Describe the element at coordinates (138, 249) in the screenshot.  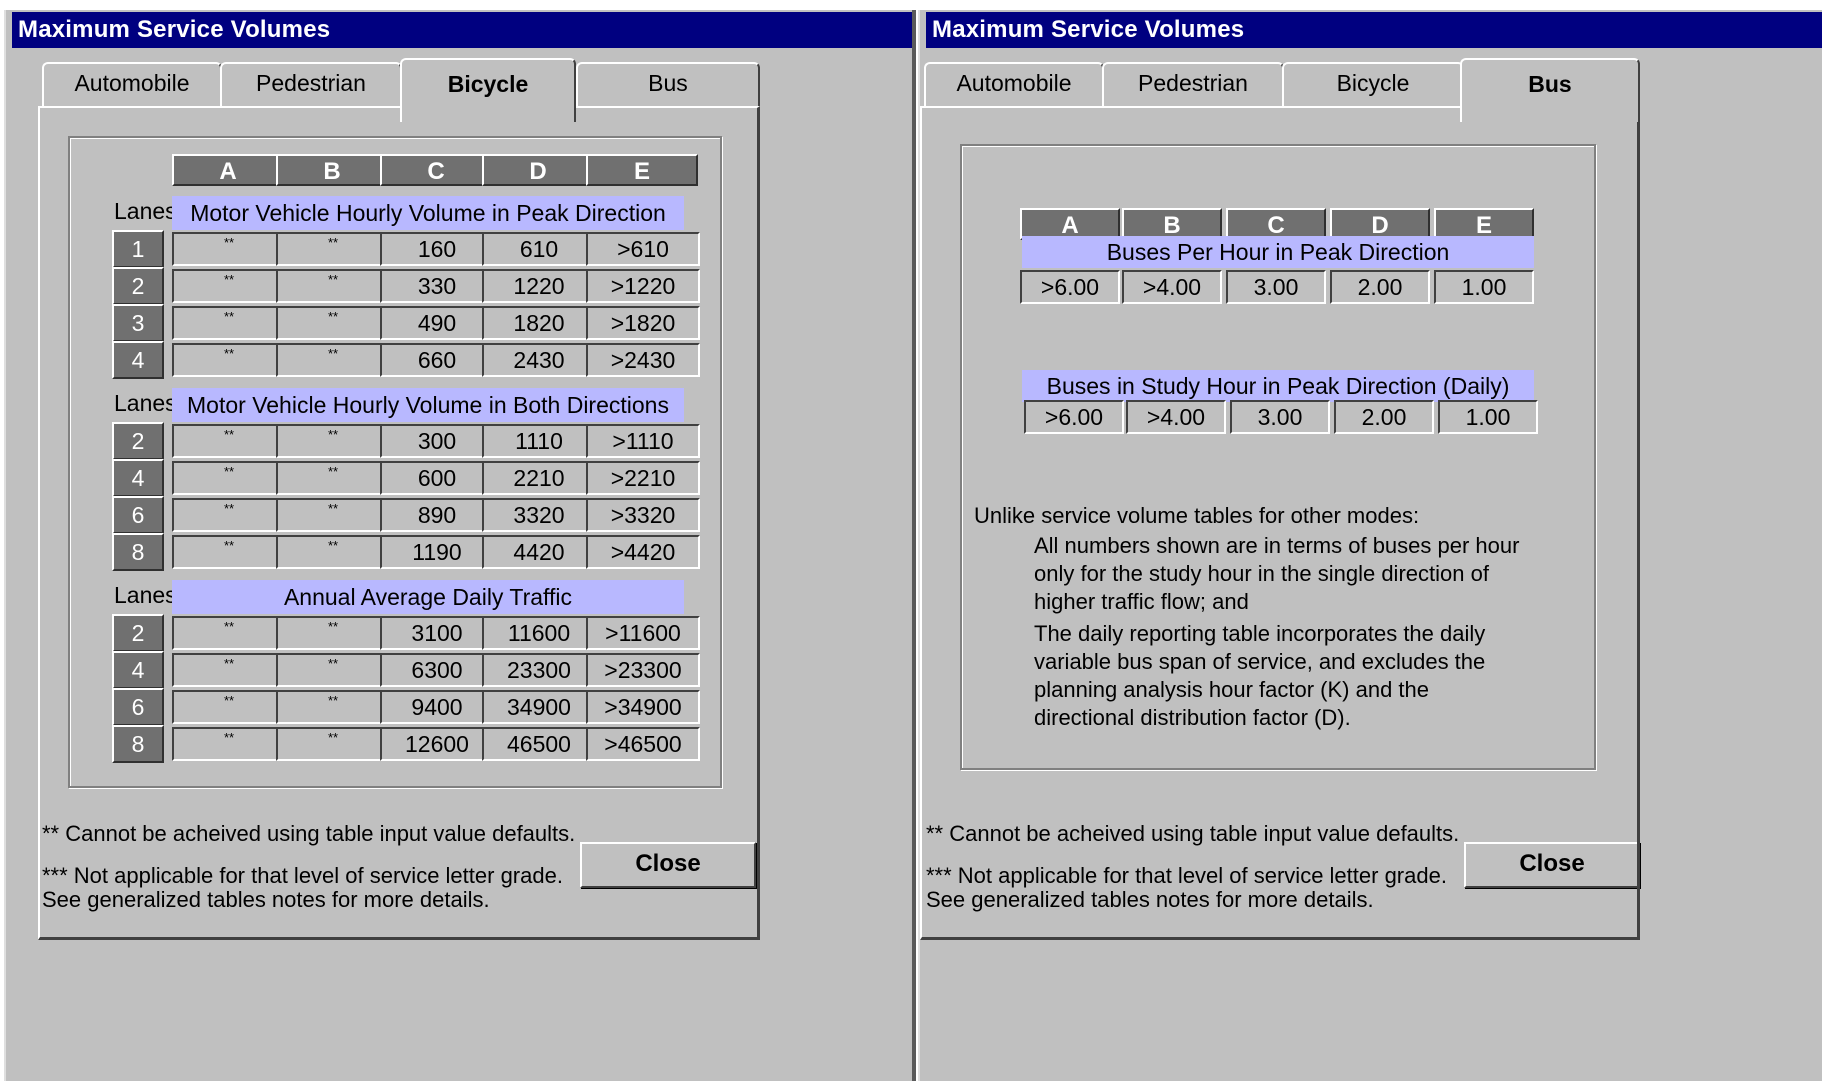
I see `lane-number: 1` at that location.